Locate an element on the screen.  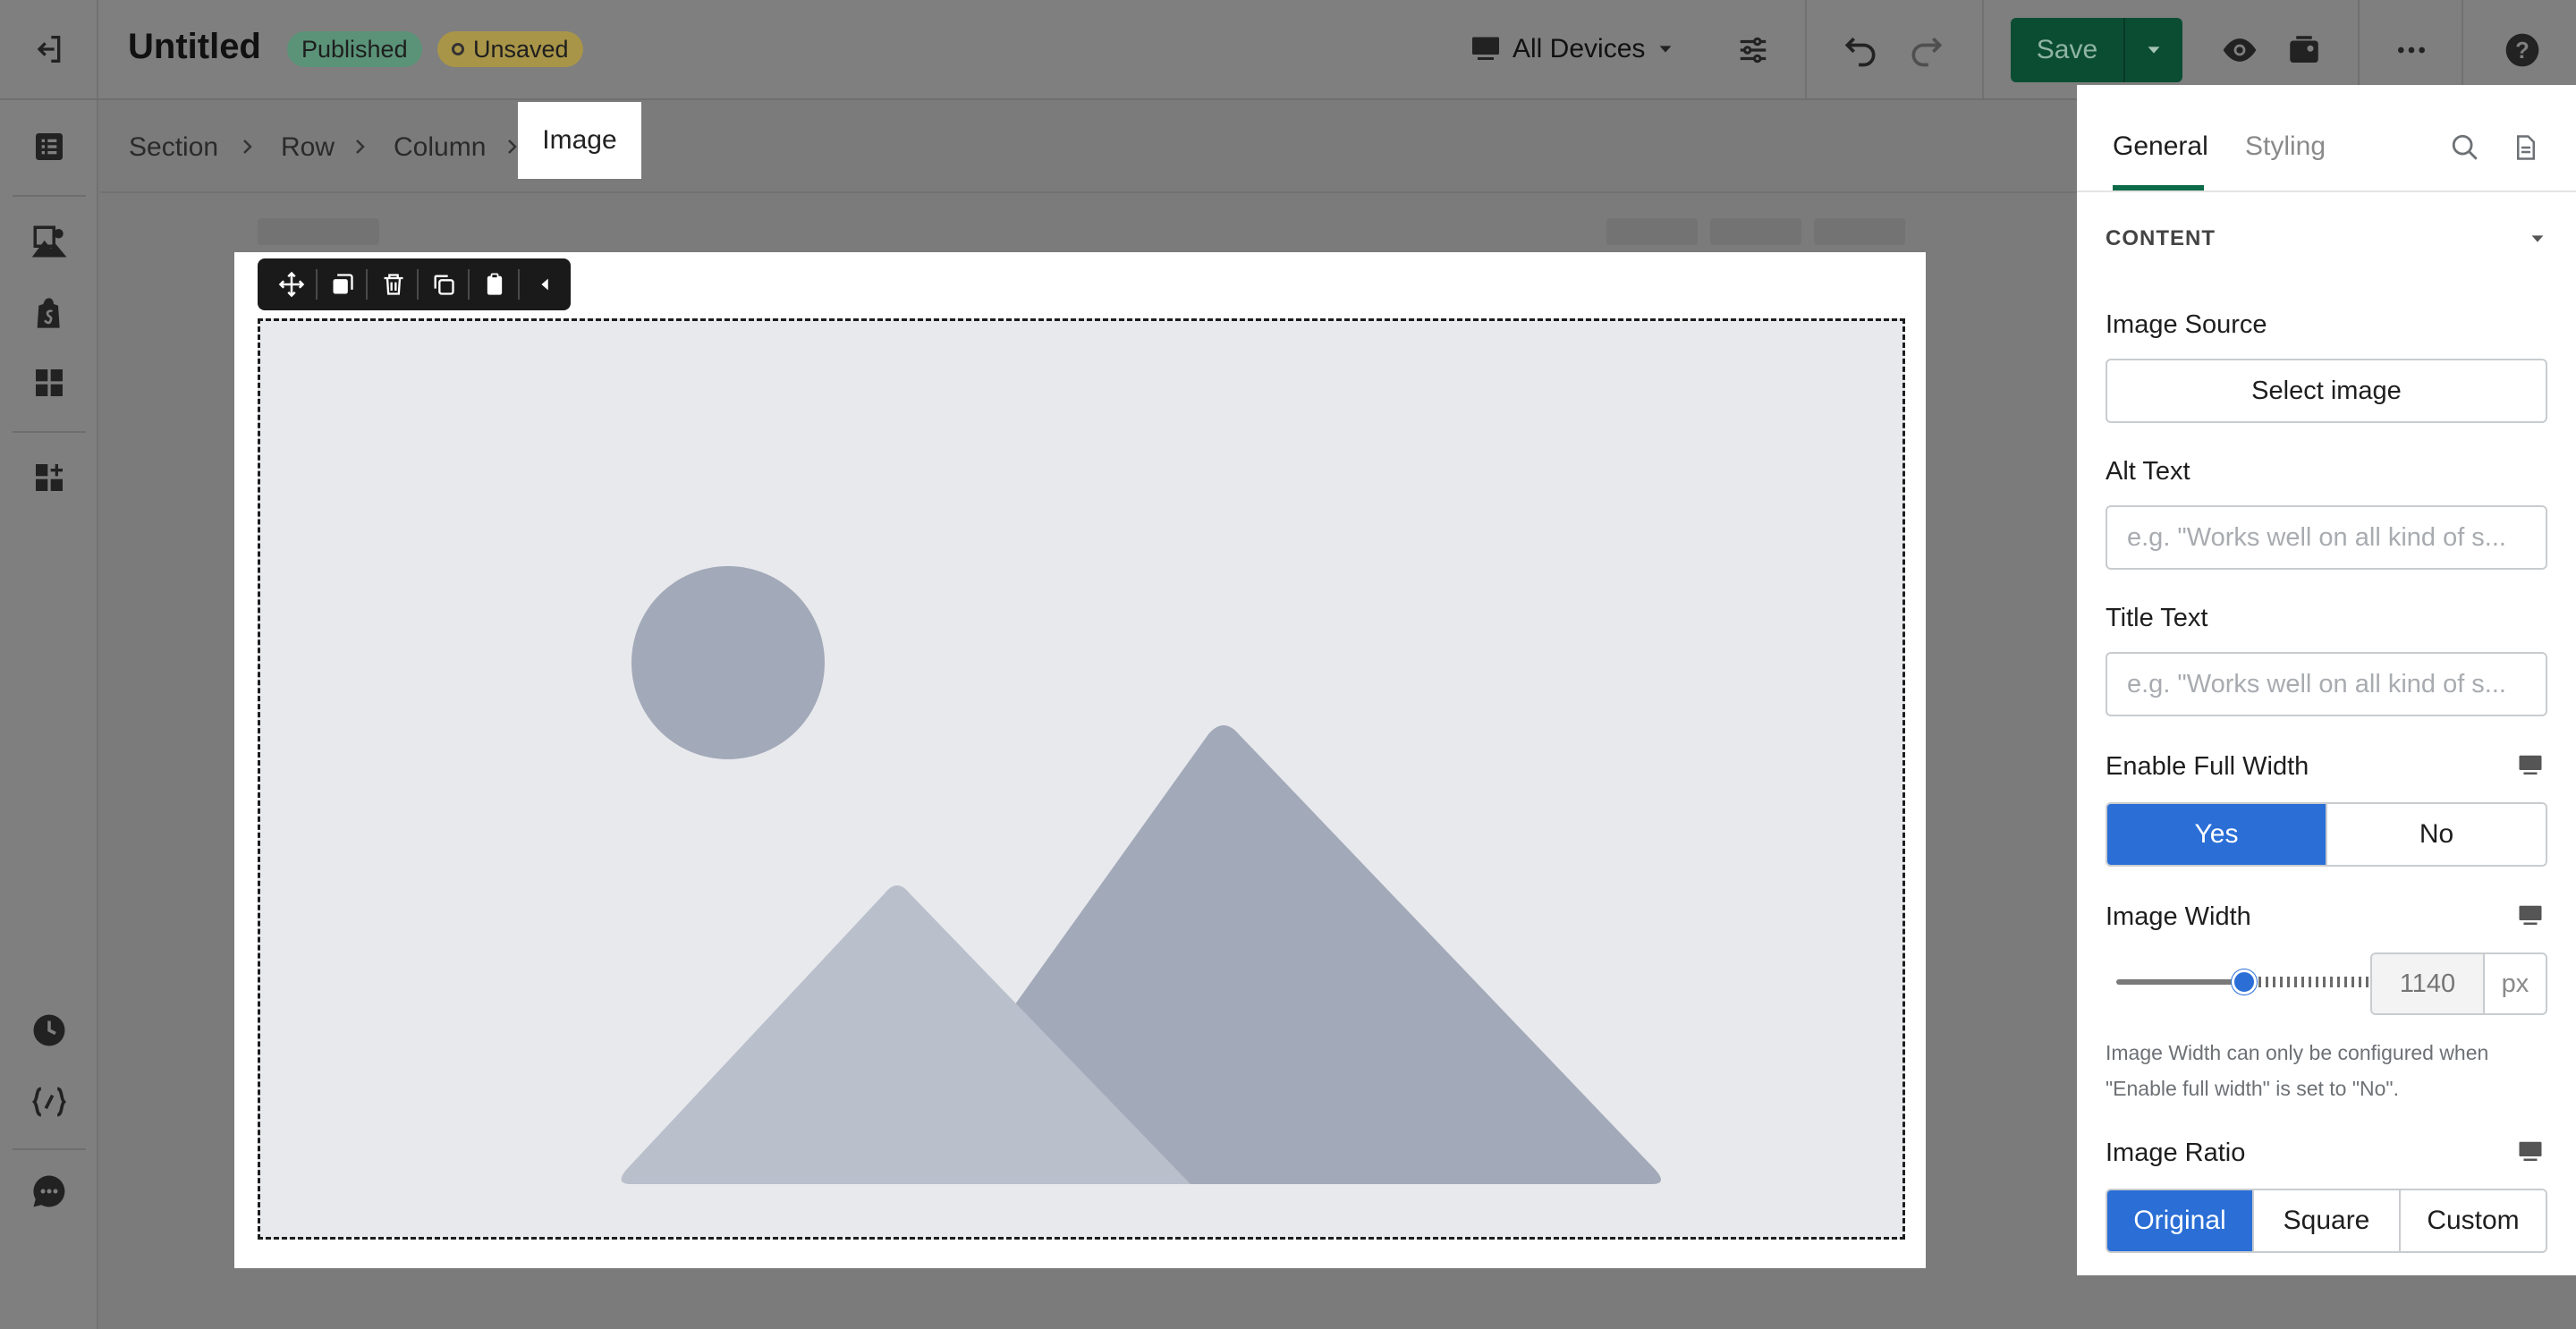
image-width-input is located at coordinates (2427, 983).